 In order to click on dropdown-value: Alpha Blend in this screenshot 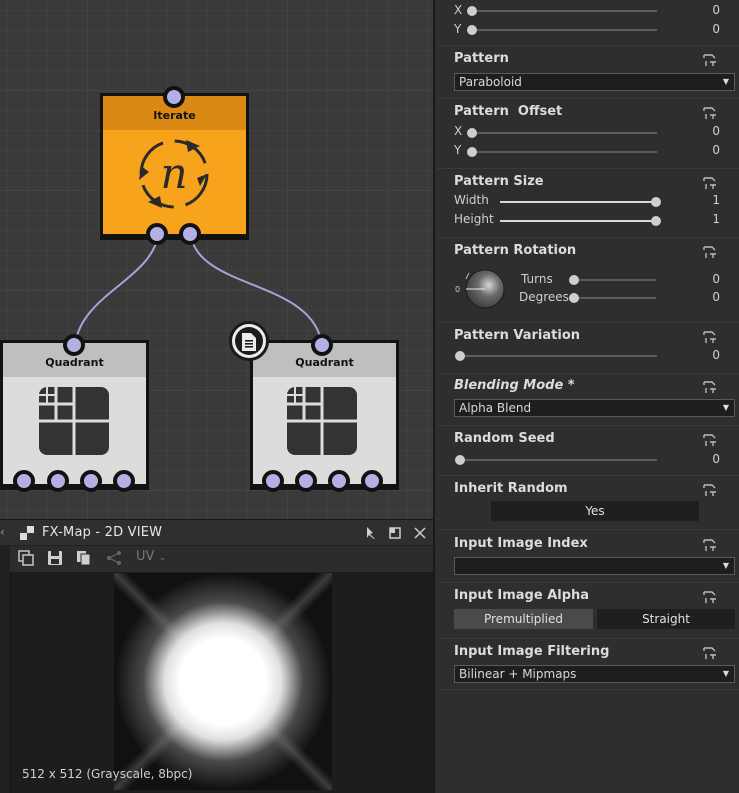, I will do `click(495, 408)`.